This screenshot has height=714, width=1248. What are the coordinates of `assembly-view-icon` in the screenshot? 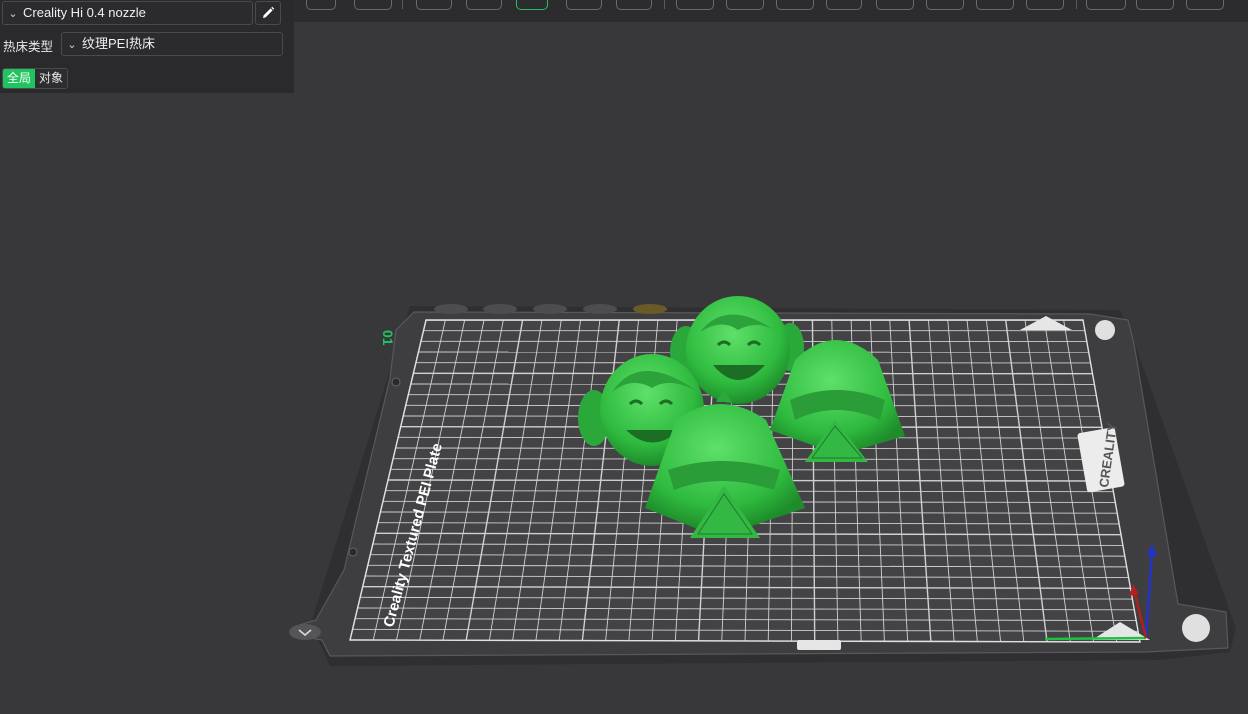 It's located at (1205, 5).